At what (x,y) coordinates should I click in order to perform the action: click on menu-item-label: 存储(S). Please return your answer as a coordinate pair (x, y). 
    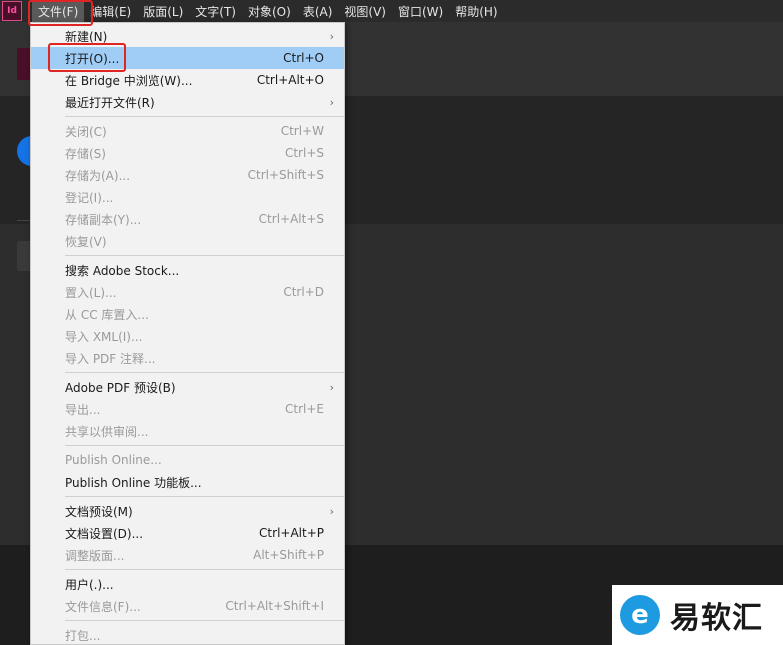
    Looking at the image, I should click on (85, 153).